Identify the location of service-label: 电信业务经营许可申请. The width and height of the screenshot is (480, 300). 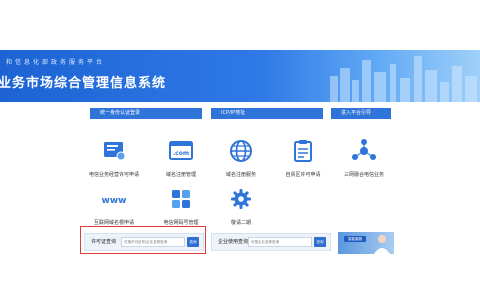
(113, 175).